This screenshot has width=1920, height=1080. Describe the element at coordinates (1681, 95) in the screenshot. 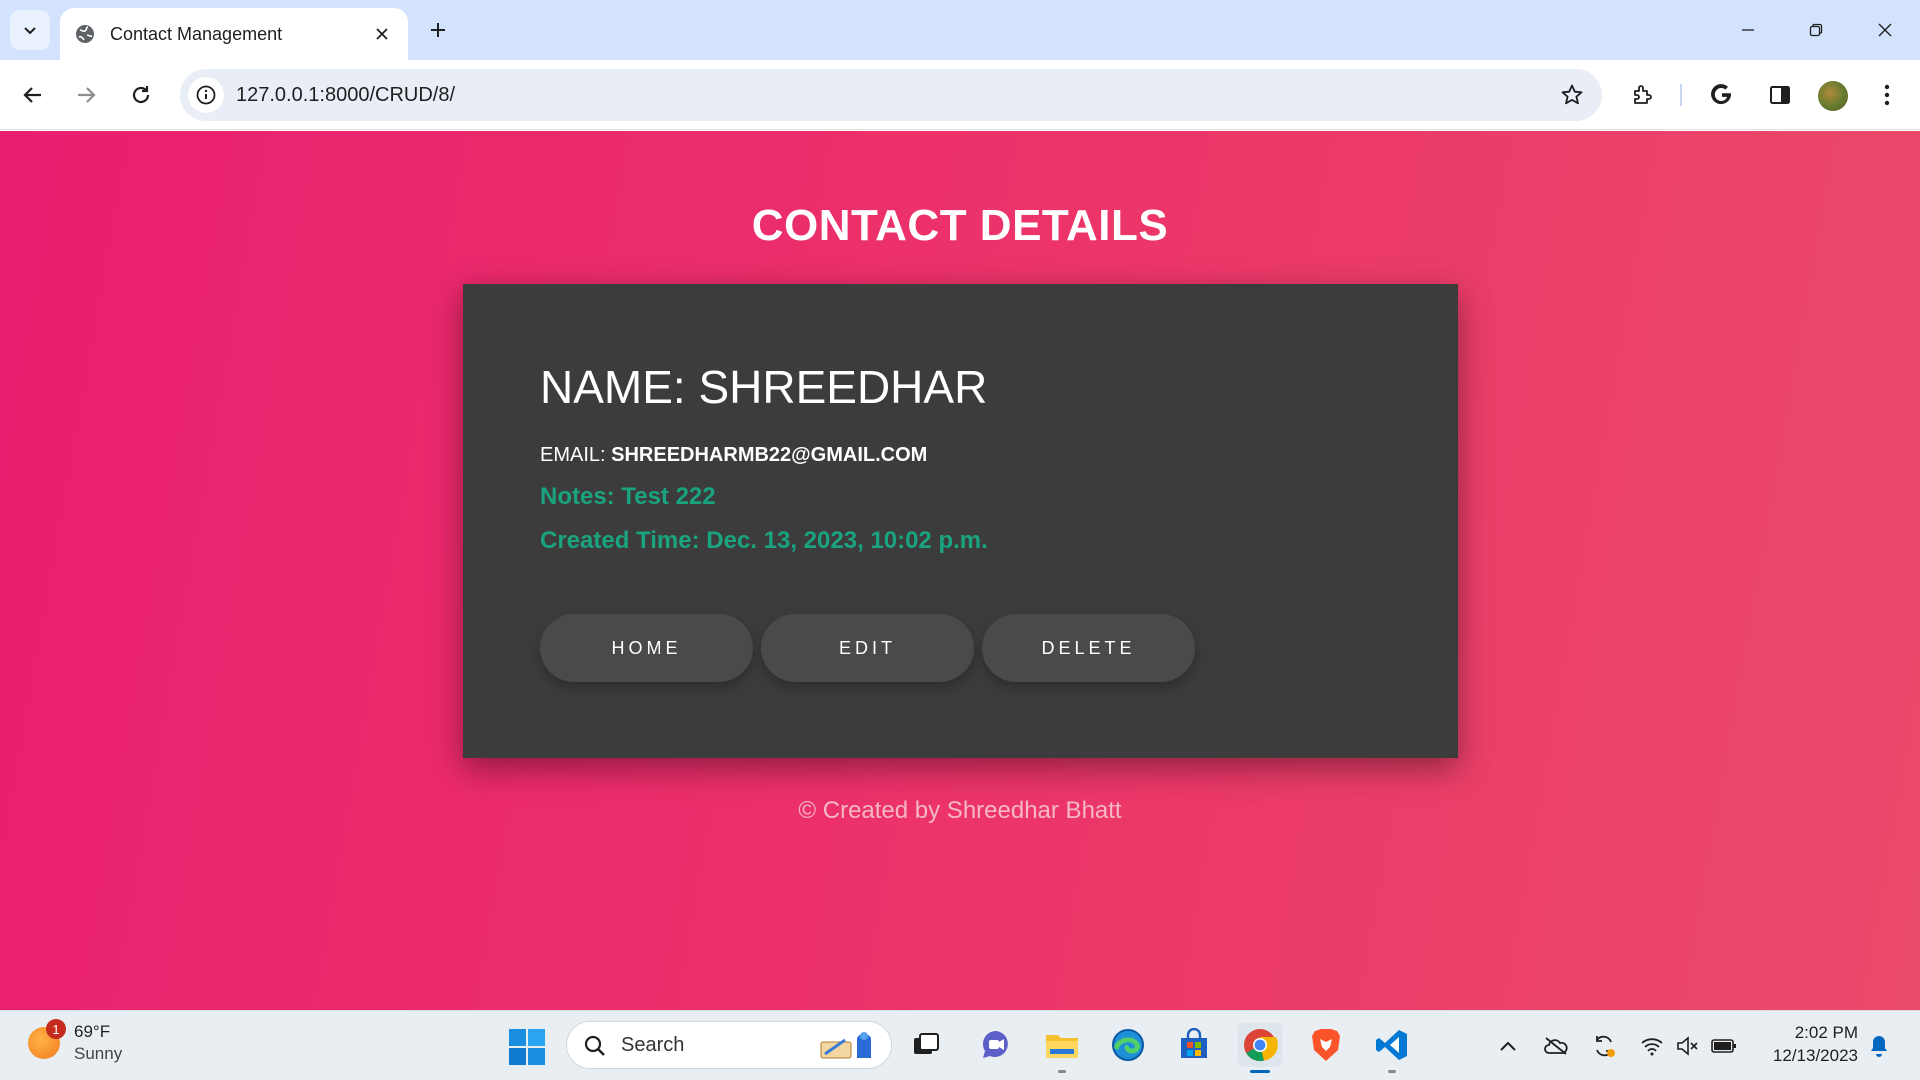

I see `toolbar-separator` at that location.